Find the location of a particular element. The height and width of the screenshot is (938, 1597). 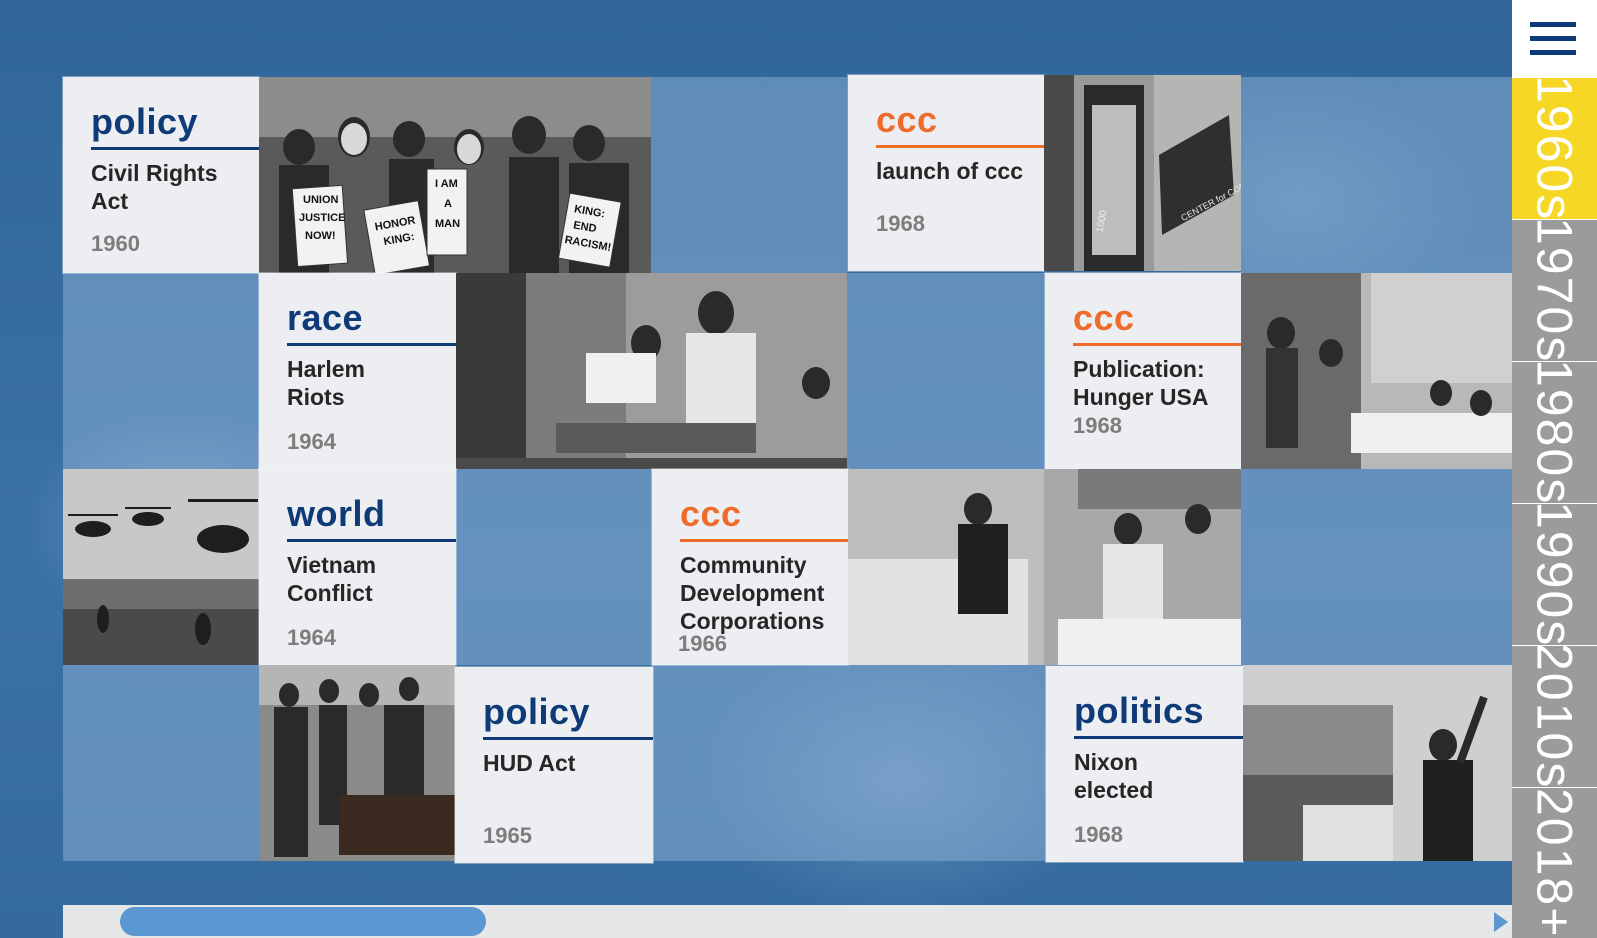

decade-label: 2018+ is located at coordinates (1554, 862).